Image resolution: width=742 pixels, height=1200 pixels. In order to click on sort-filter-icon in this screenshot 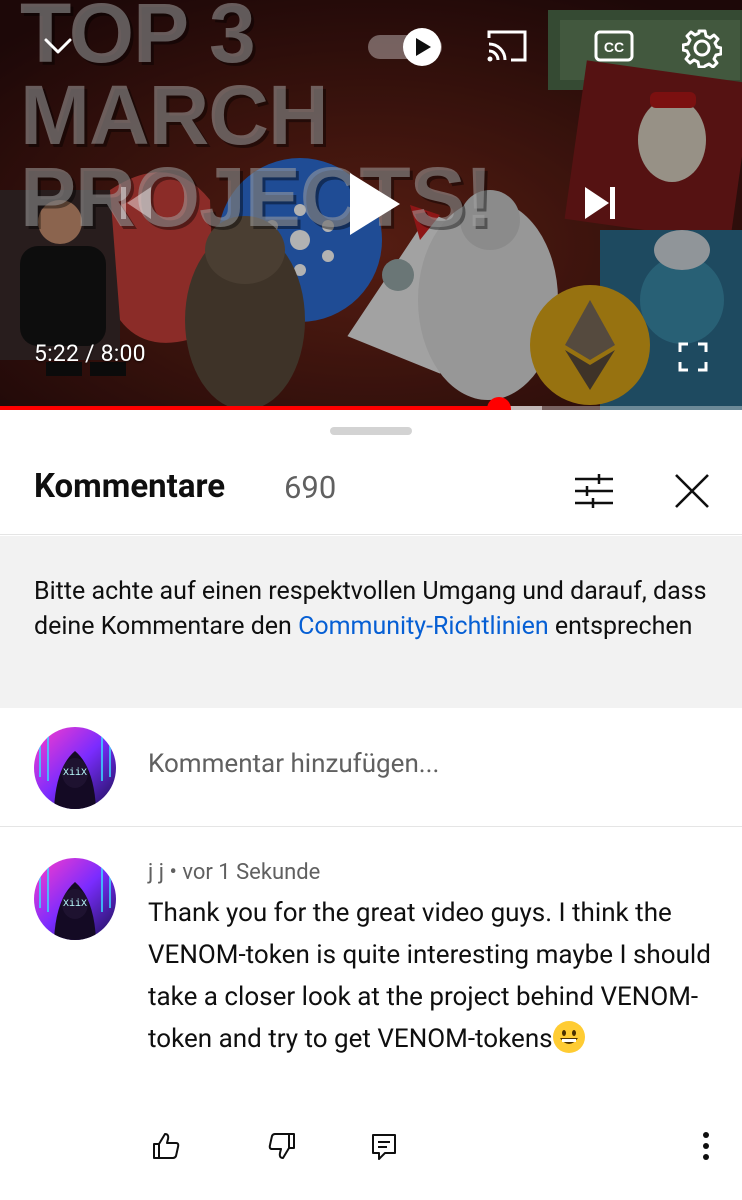, I will do `click(594, 491)`.